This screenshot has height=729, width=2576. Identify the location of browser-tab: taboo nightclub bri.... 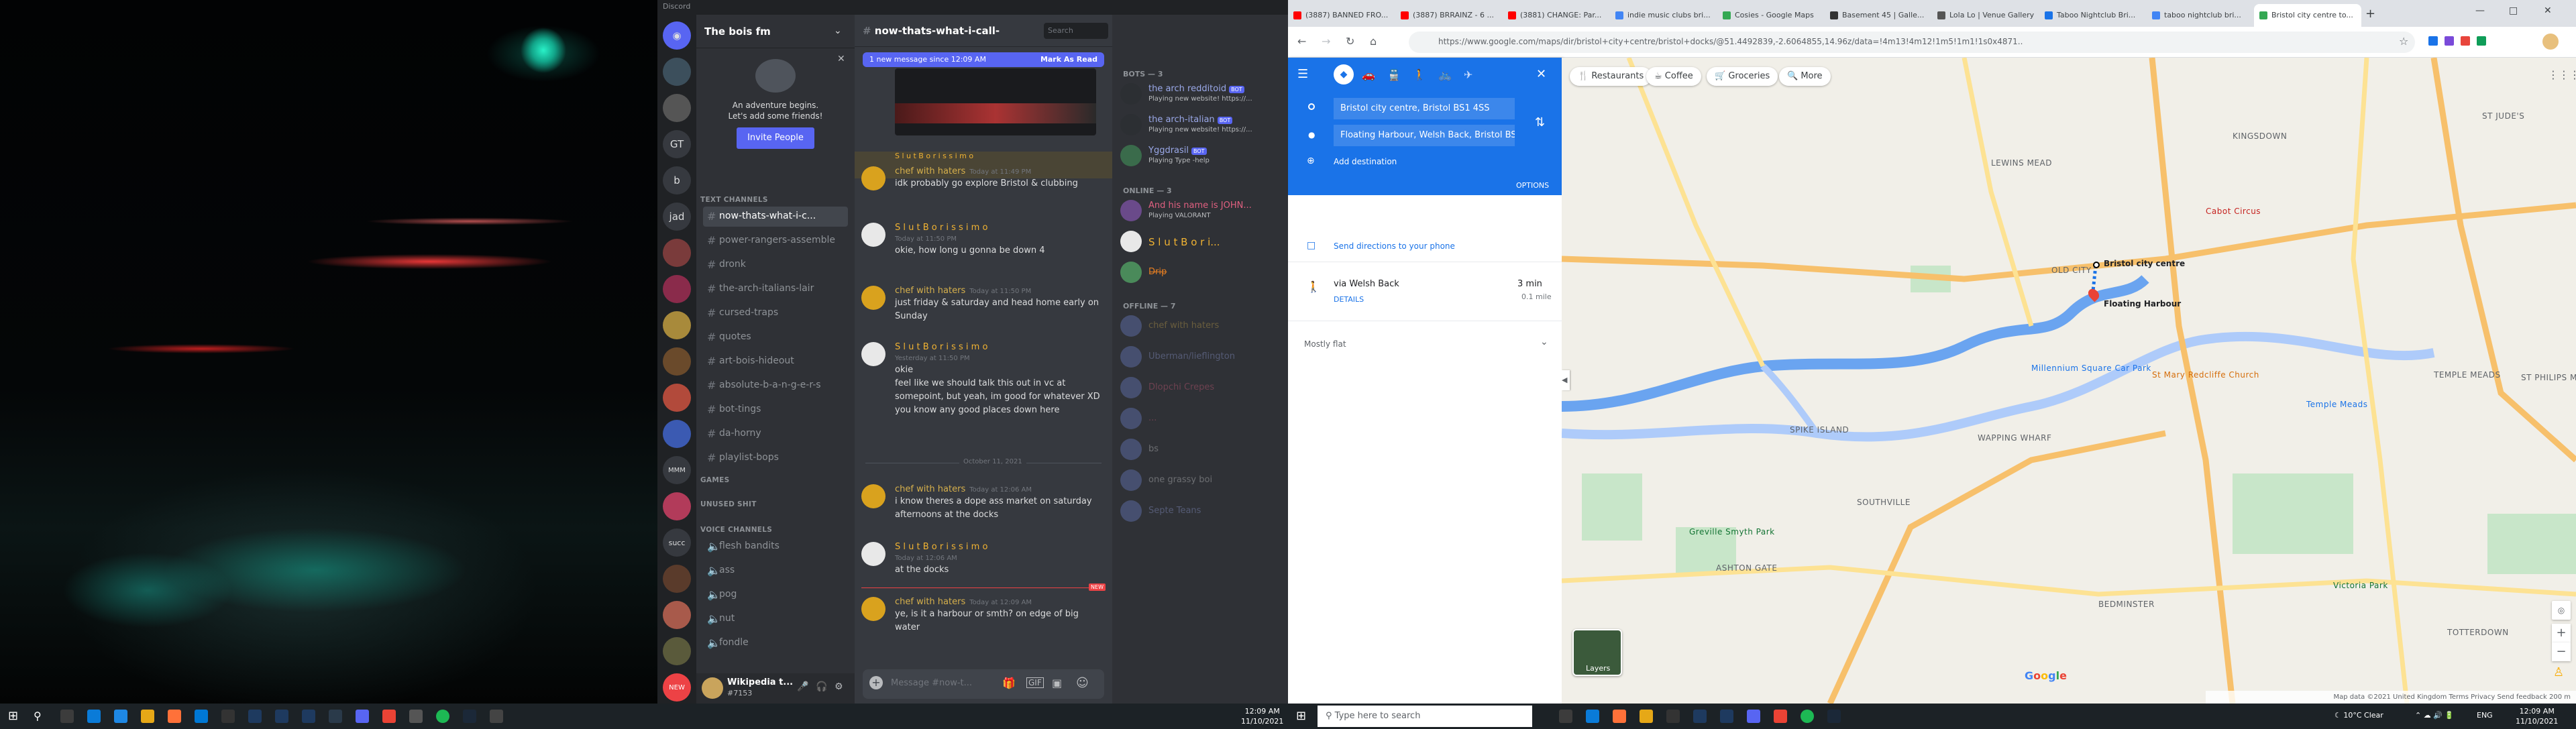
(2200, 15).